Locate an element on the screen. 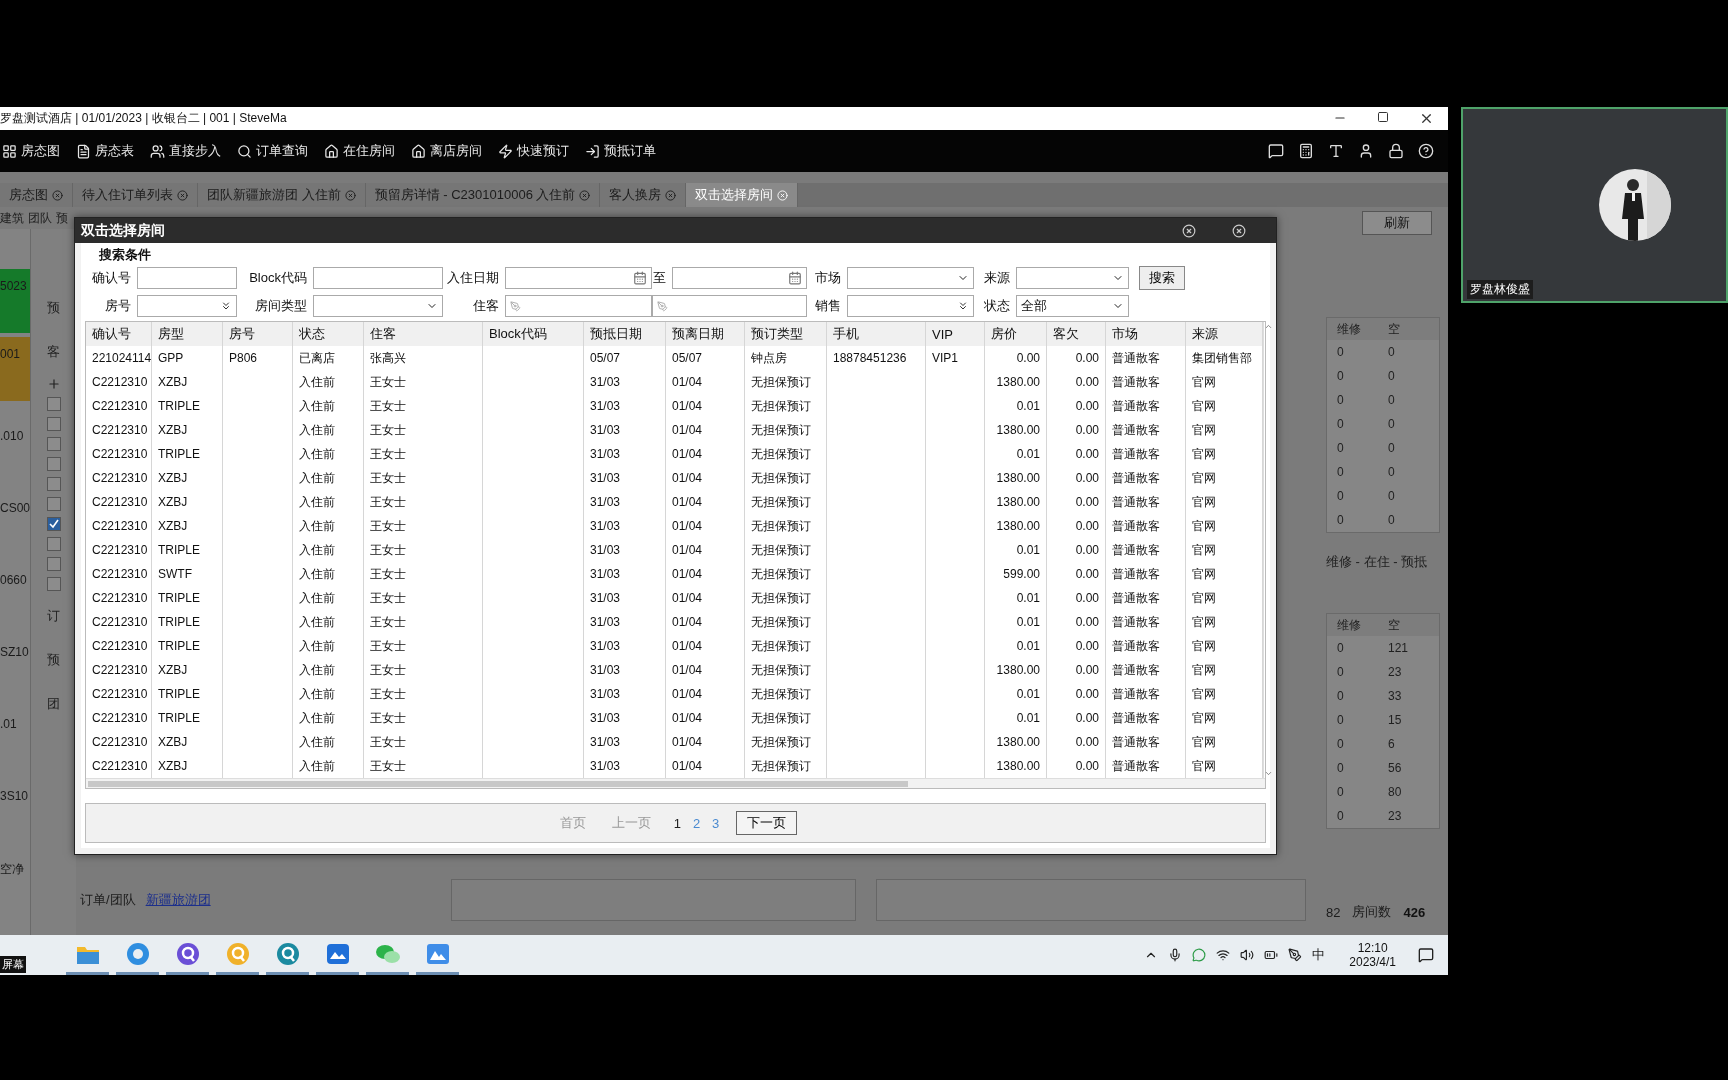  volume-icon is located at coordinates (1247, 955).